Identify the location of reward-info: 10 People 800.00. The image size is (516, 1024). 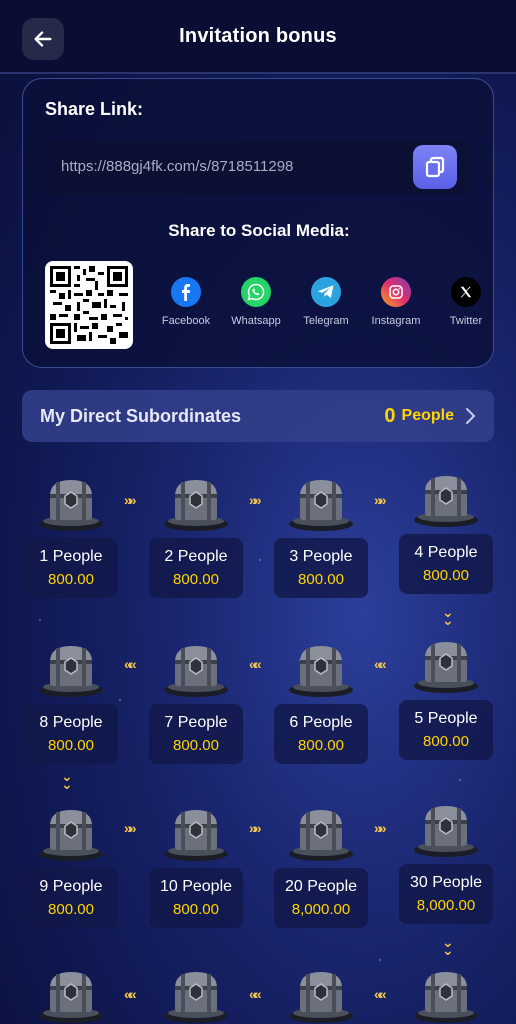
(196, 898).